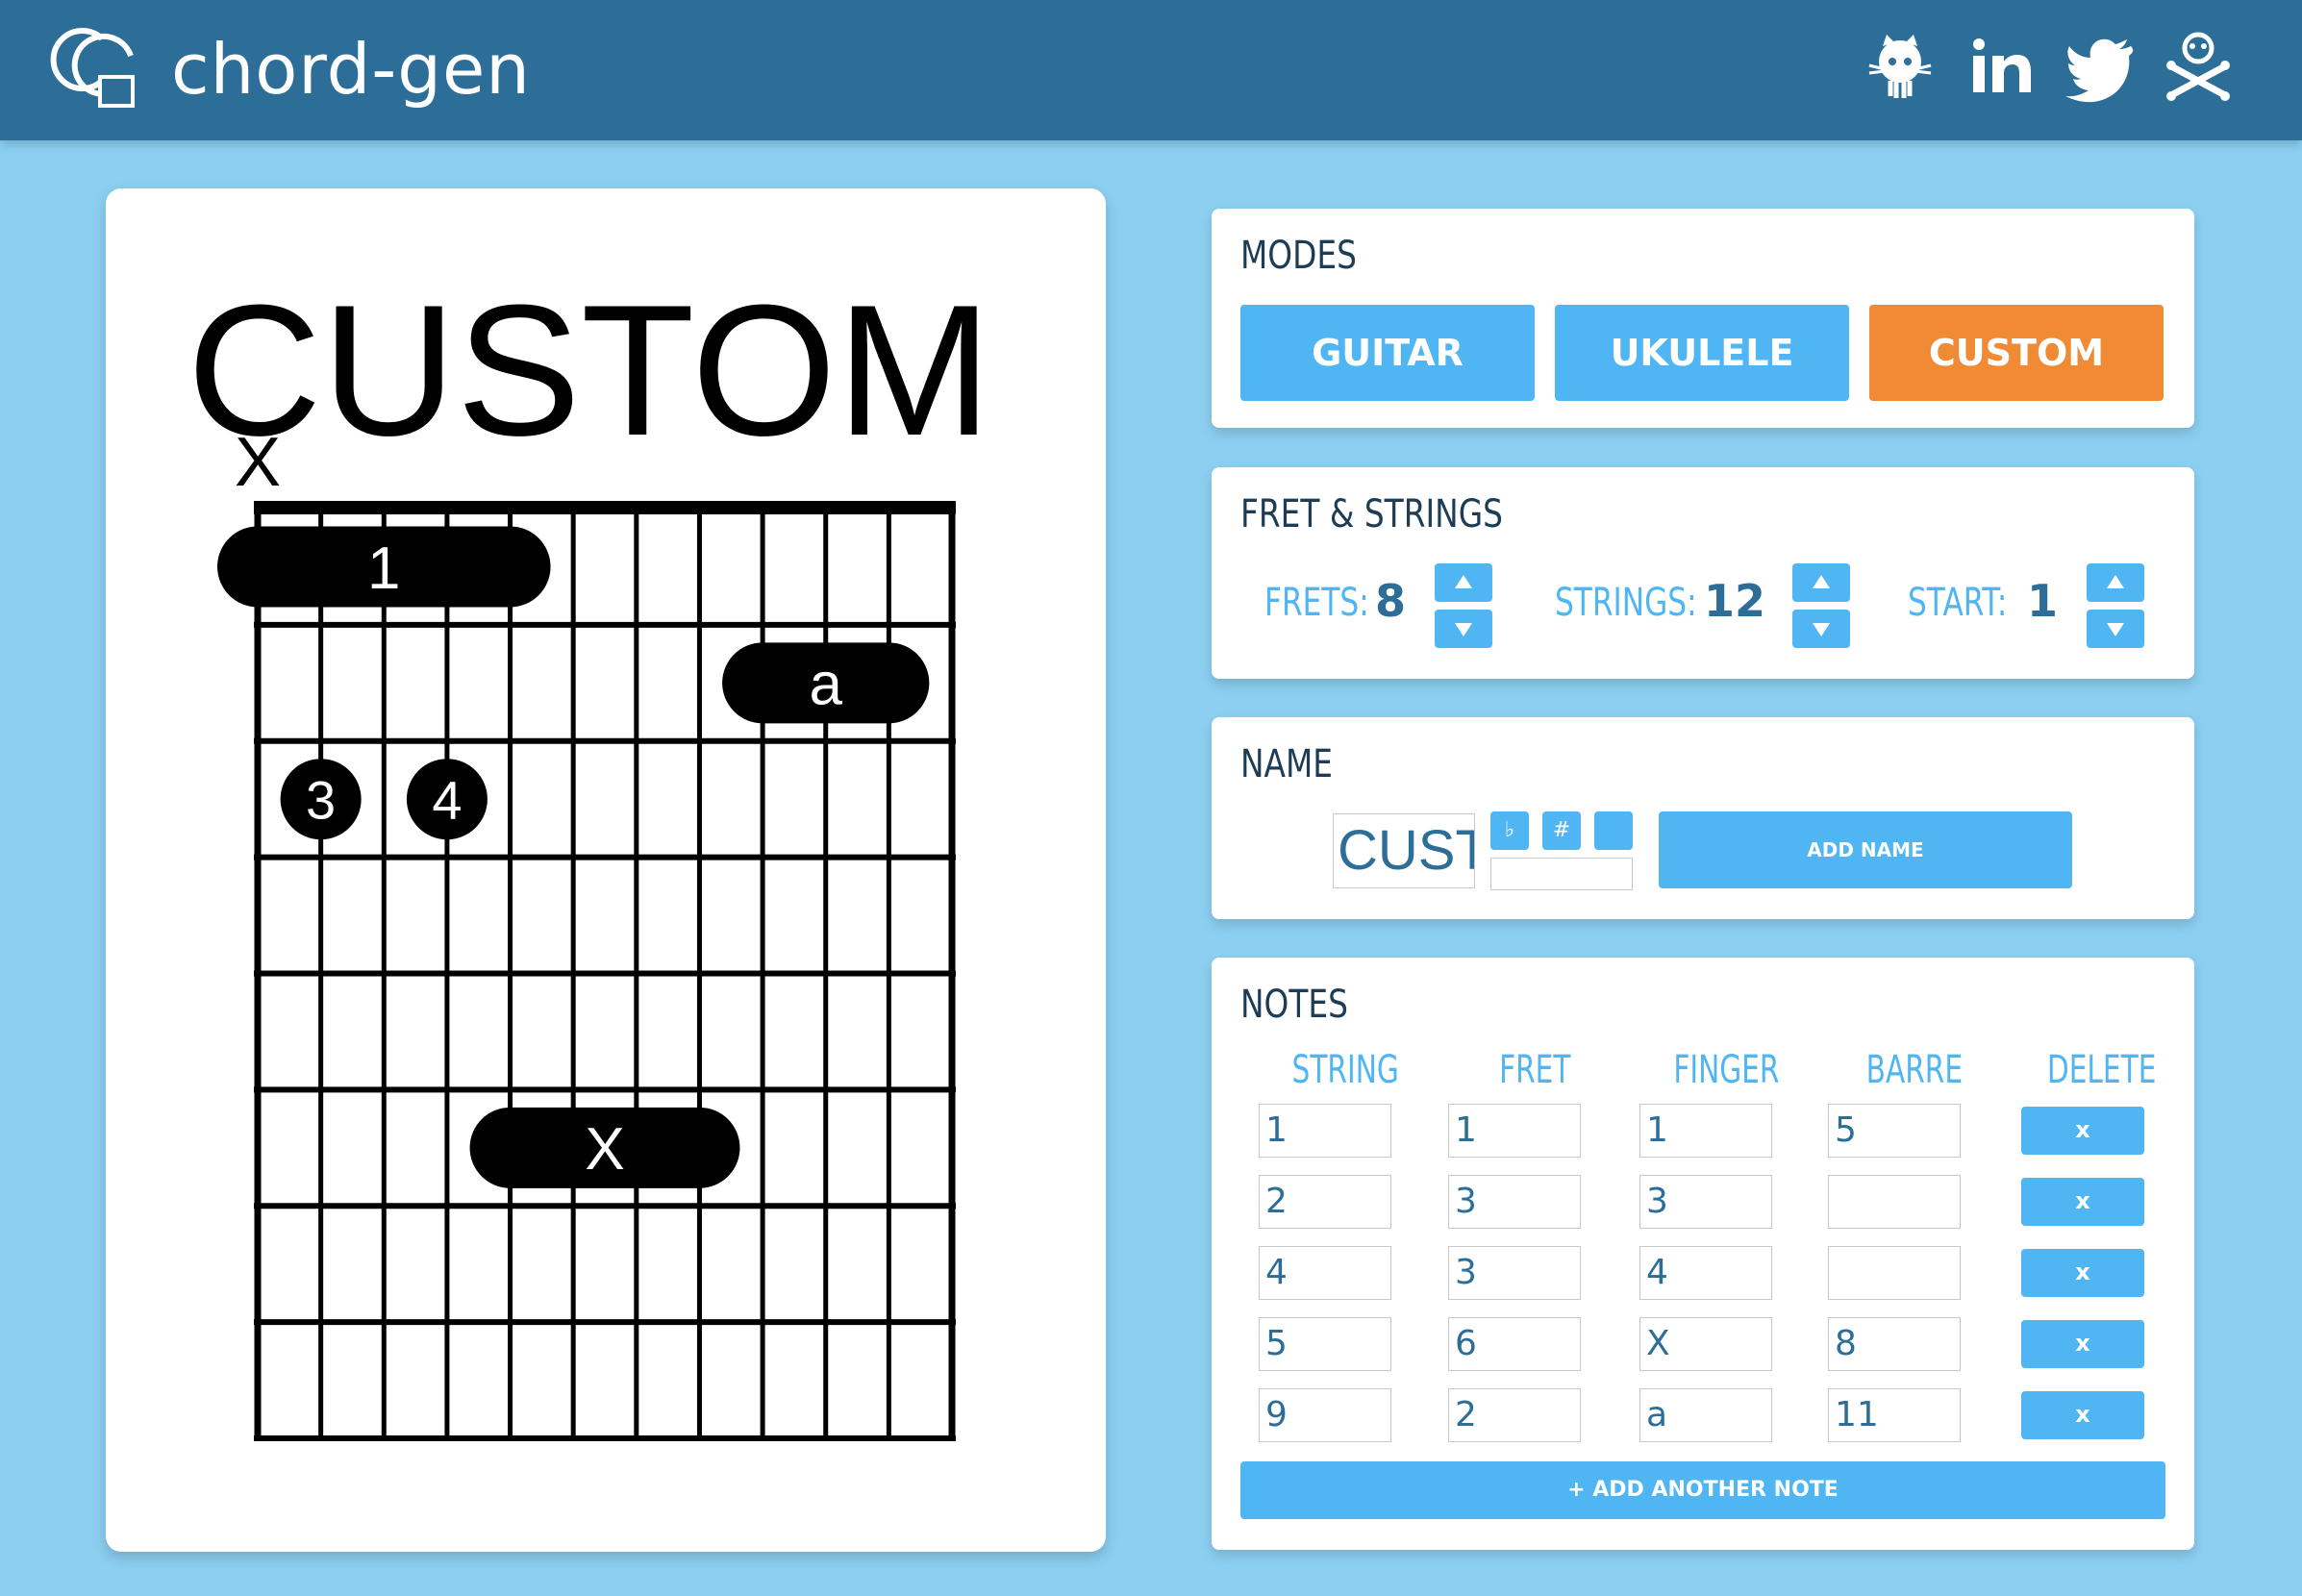  Describe the element at coordinates (1387, 353) in the screenshot. I see `guitar-mode-button: GUITAR` at that location.